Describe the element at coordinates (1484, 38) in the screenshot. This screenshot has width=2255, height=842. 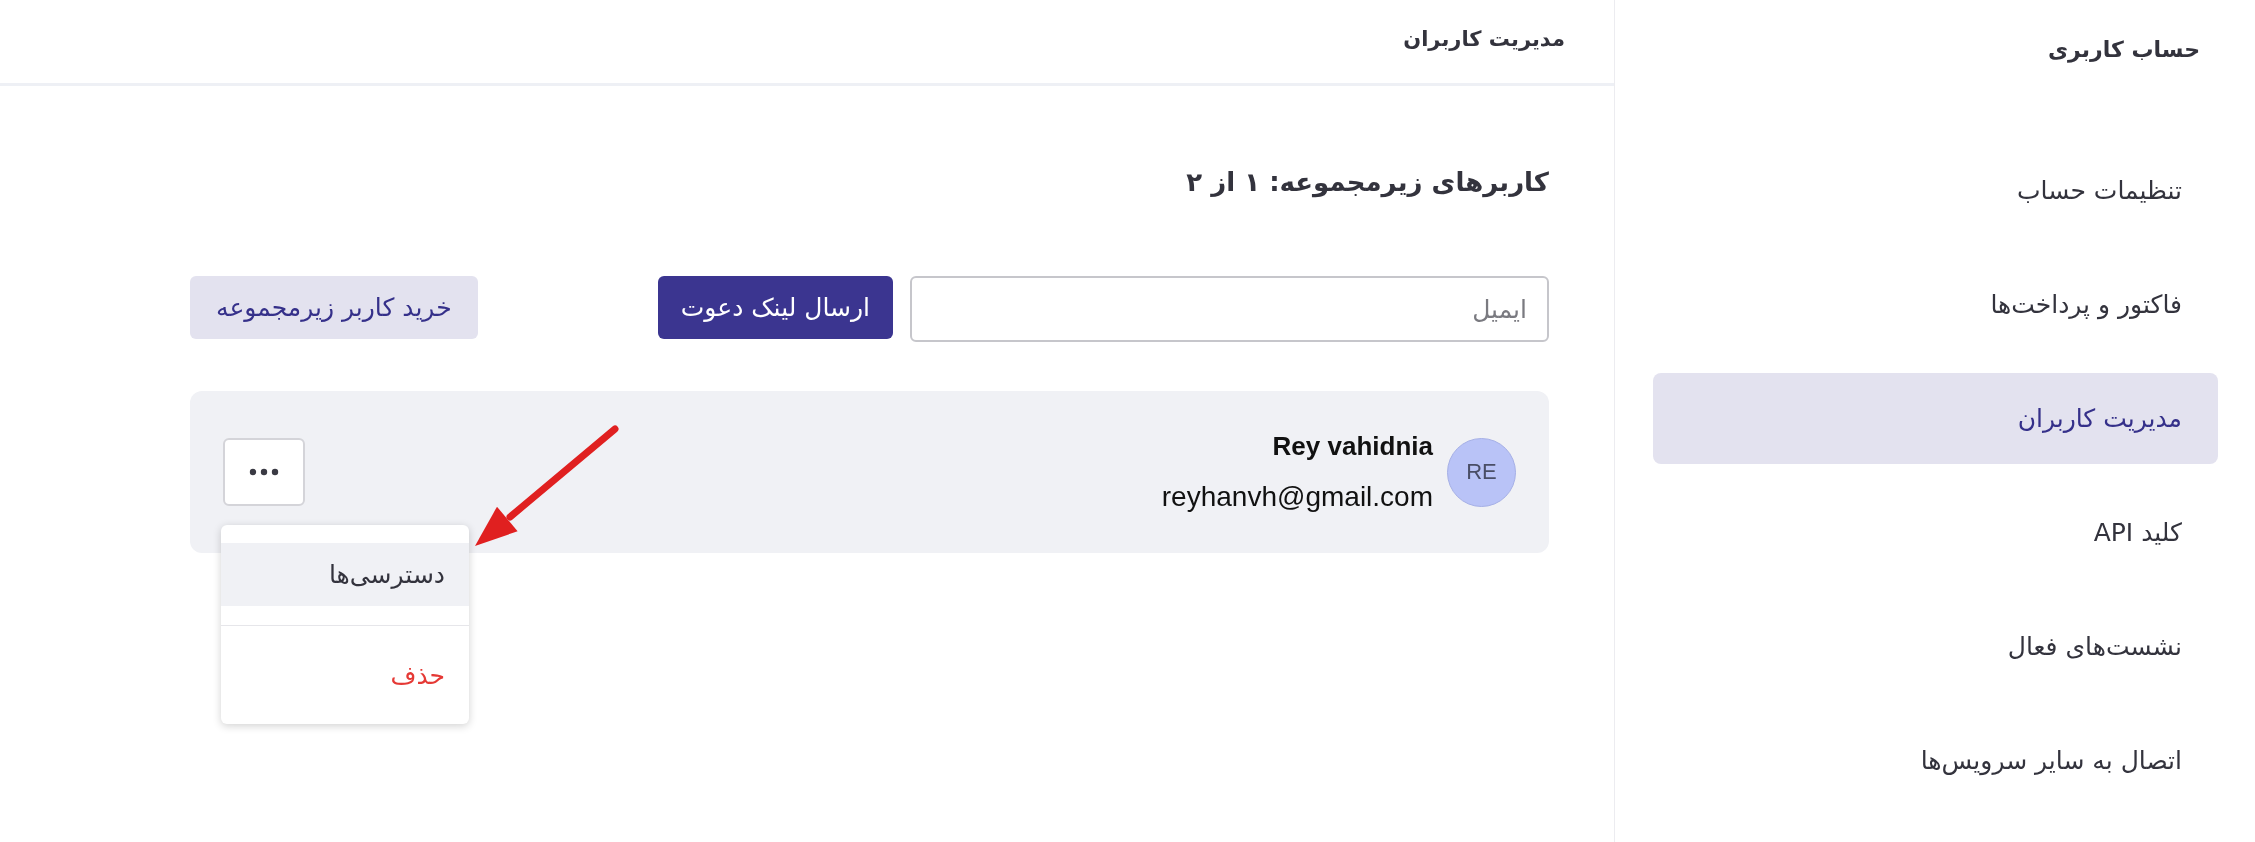
I see `page-title: مدیریت کاربران` at that location.